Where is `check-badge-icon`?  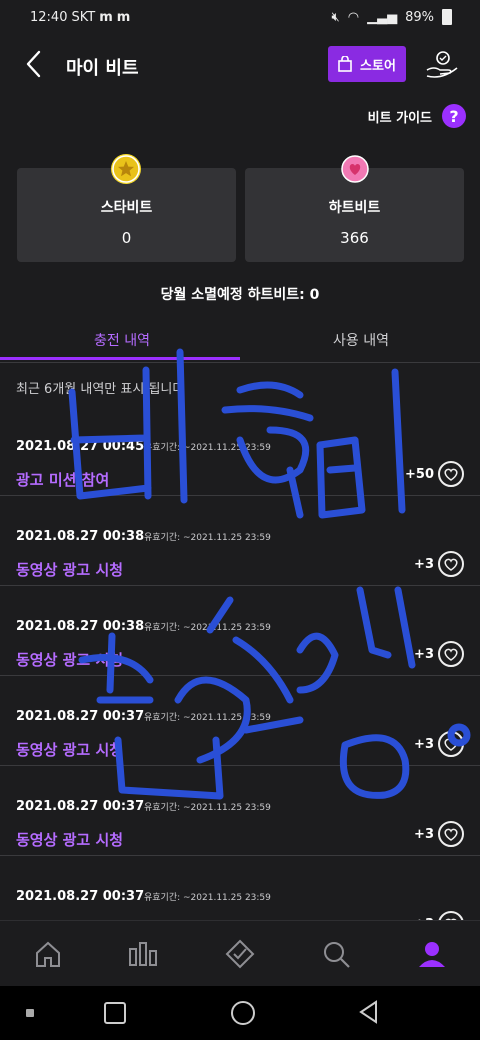 check-badge-icon is located at coordinates (240, 954).